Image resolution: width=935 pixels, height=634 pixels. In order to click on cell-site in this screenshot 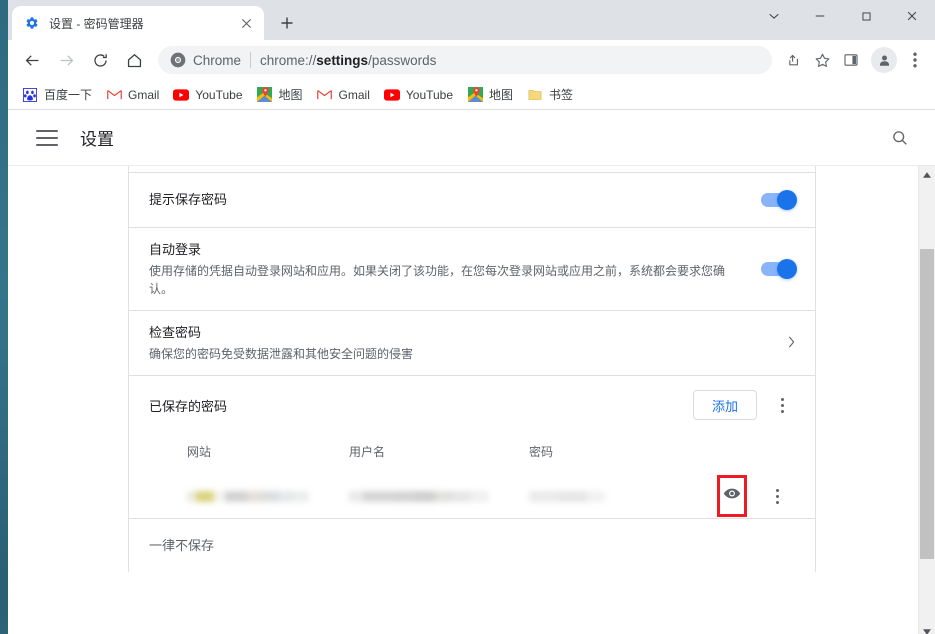, I will do `click(249, 496)`.